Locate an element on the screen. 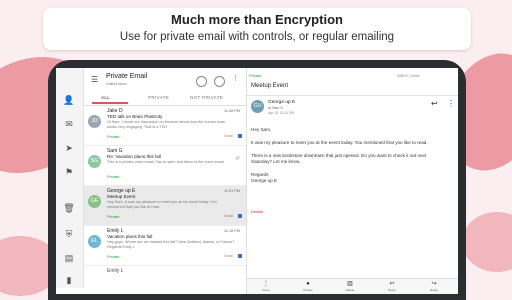 The height and width of the screenshot is (300, 512). trash-icon: 🗑 is located at coordinates (69, 208).